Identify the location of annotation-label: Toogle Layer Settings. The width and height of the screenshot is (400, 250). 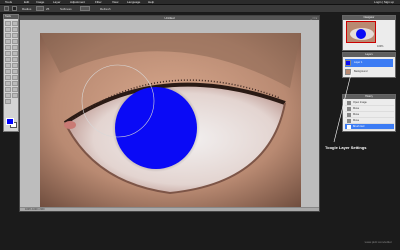
(346, 147).